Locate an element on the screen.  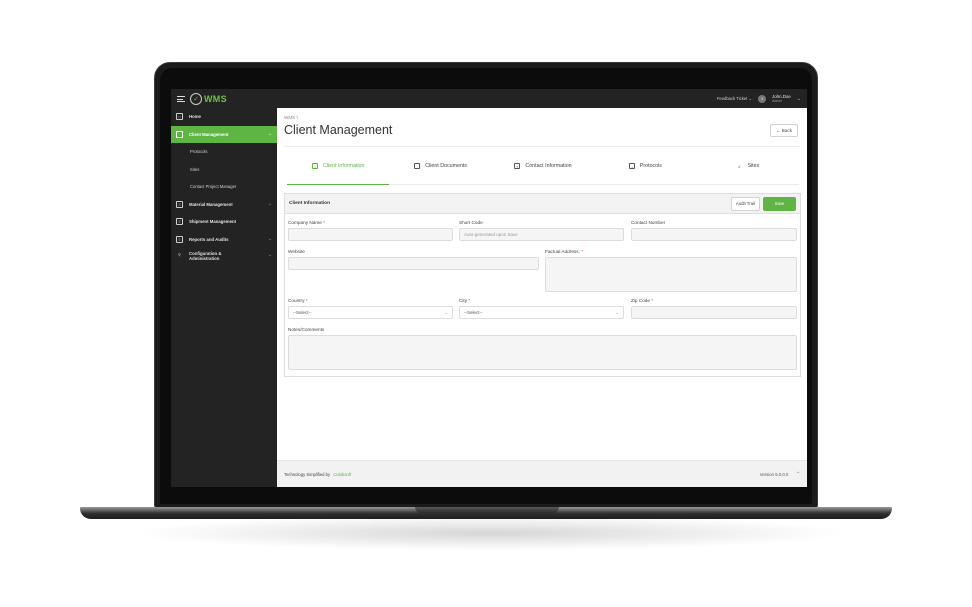
field-label: Factual Address: * is located at coordinates (564, 251).